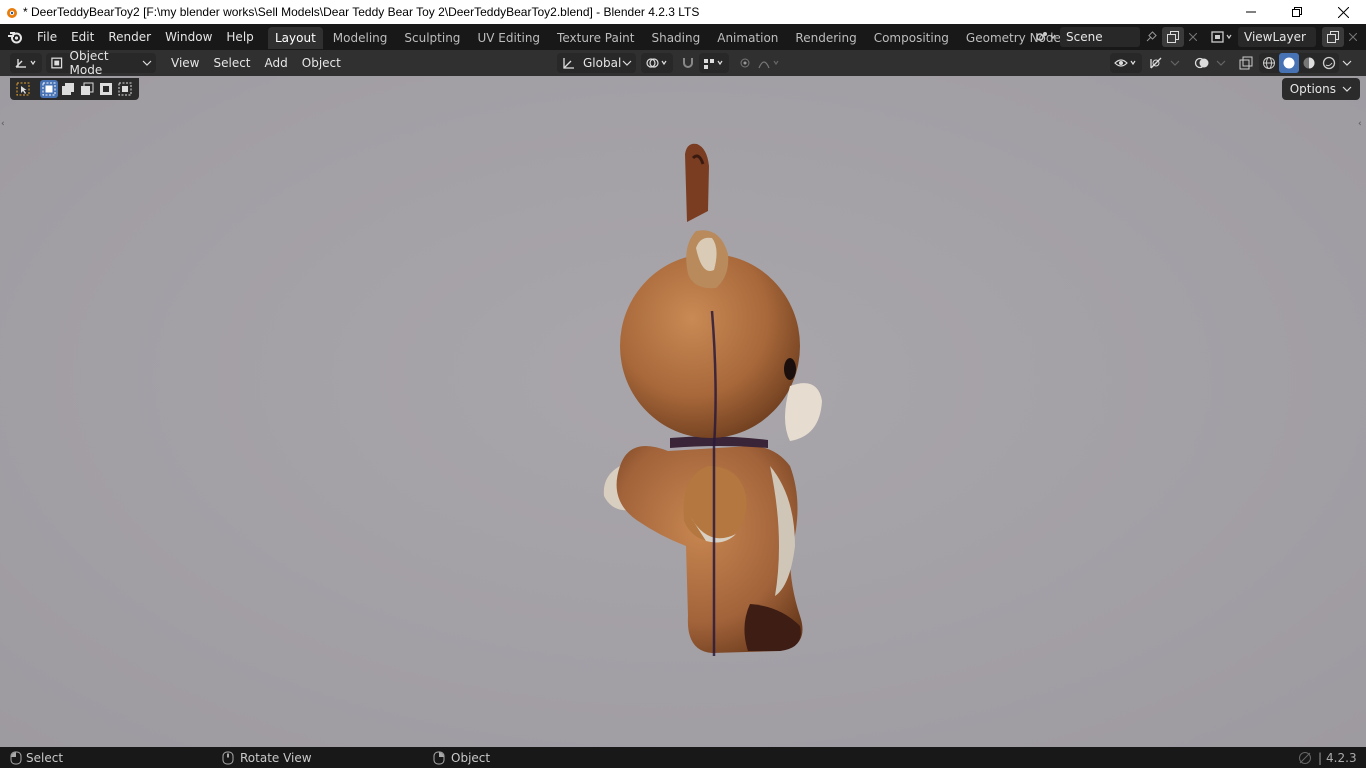 Image resolution: width=1366 pixels, height=768 pixels. I want to click on blender-logo-icon, so click(15, 38).